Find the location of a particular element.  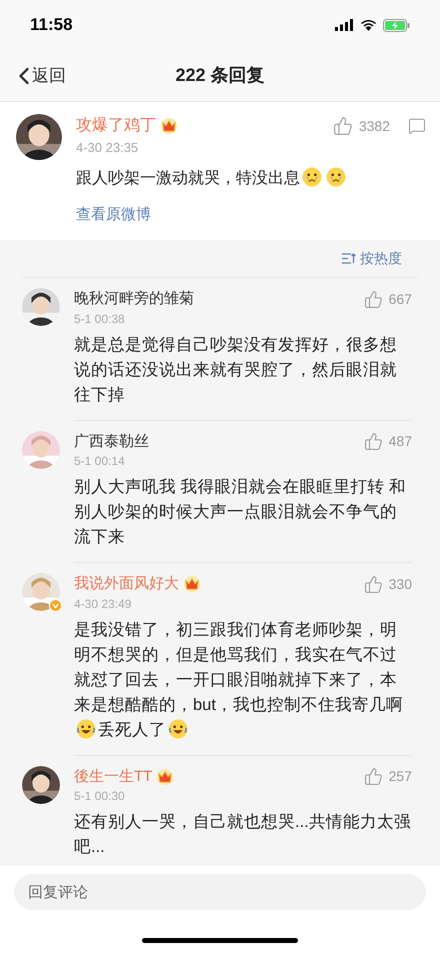

comment-time: 4-30 23:49 is located at coordinates (103, 604).